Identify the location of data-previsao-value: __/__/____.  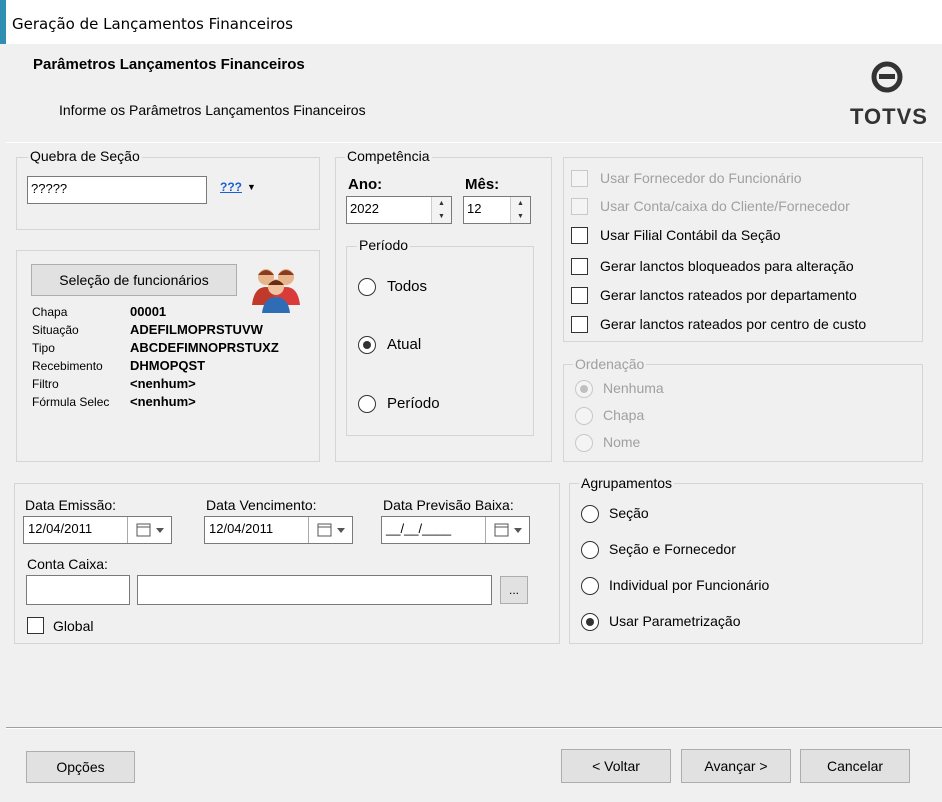
(419, 528).